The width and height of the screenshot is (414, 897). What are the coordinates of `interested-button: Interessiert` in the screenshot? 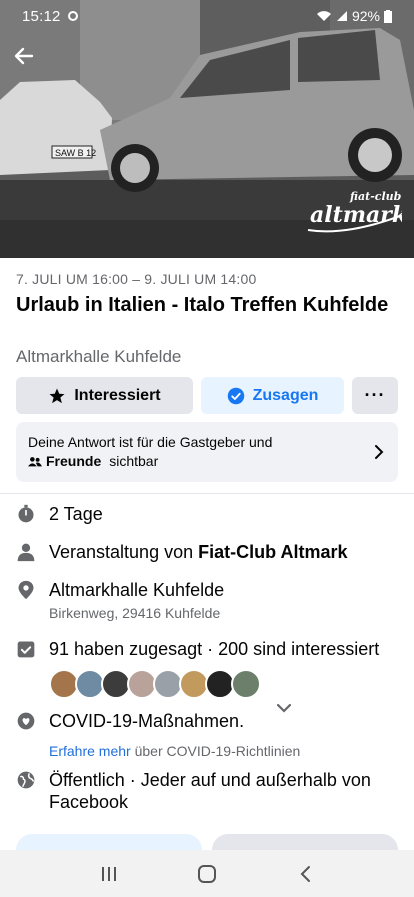 It's located at (104, 395).